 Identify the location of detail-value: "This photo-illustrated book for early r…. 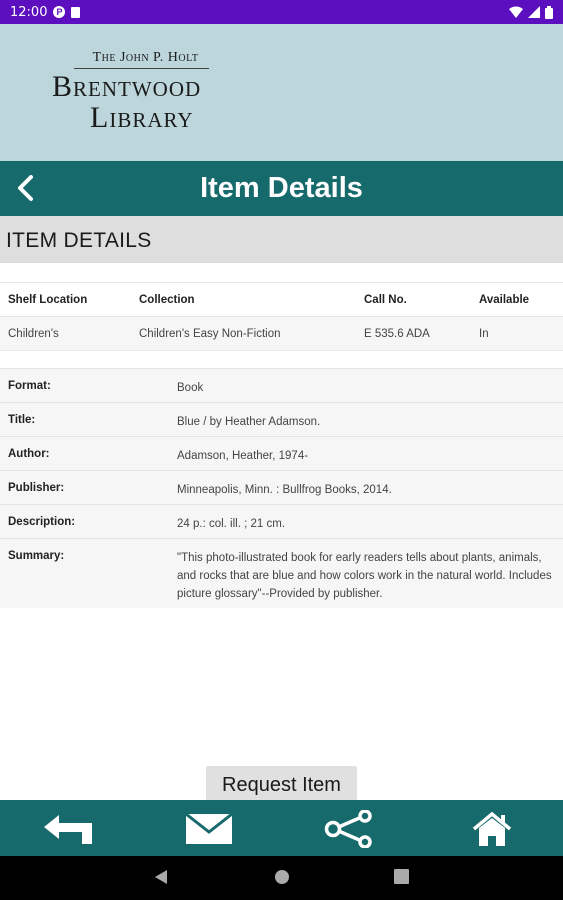
(366, 573).